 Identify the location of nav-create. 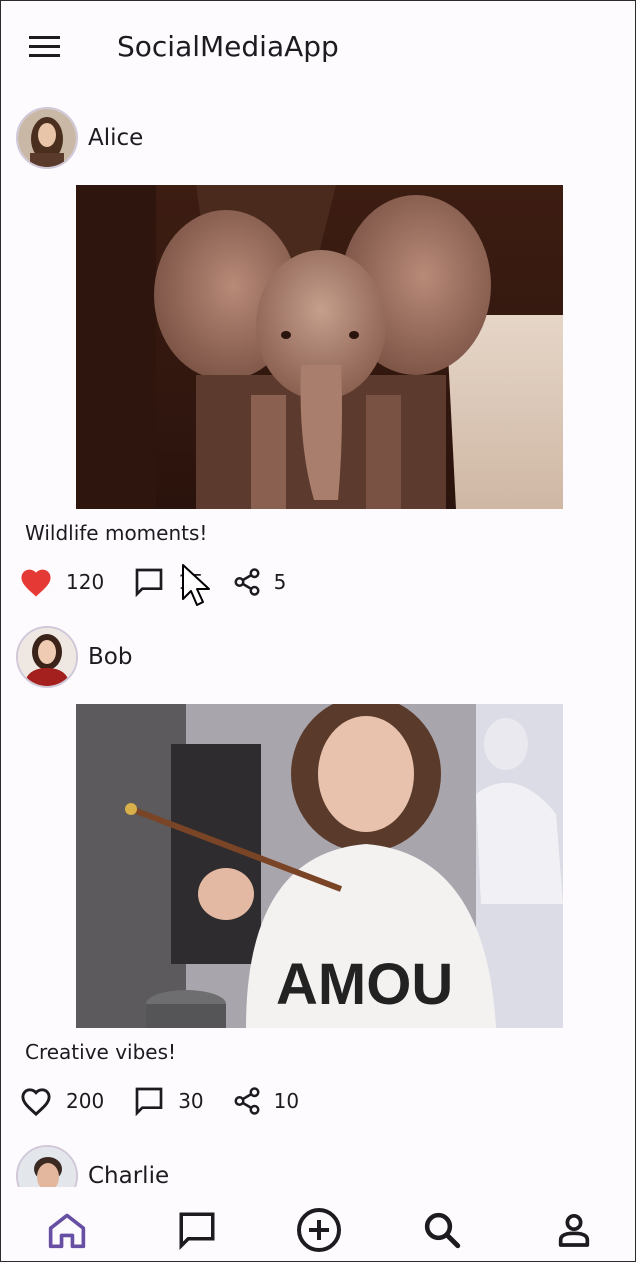
(319, 1230).